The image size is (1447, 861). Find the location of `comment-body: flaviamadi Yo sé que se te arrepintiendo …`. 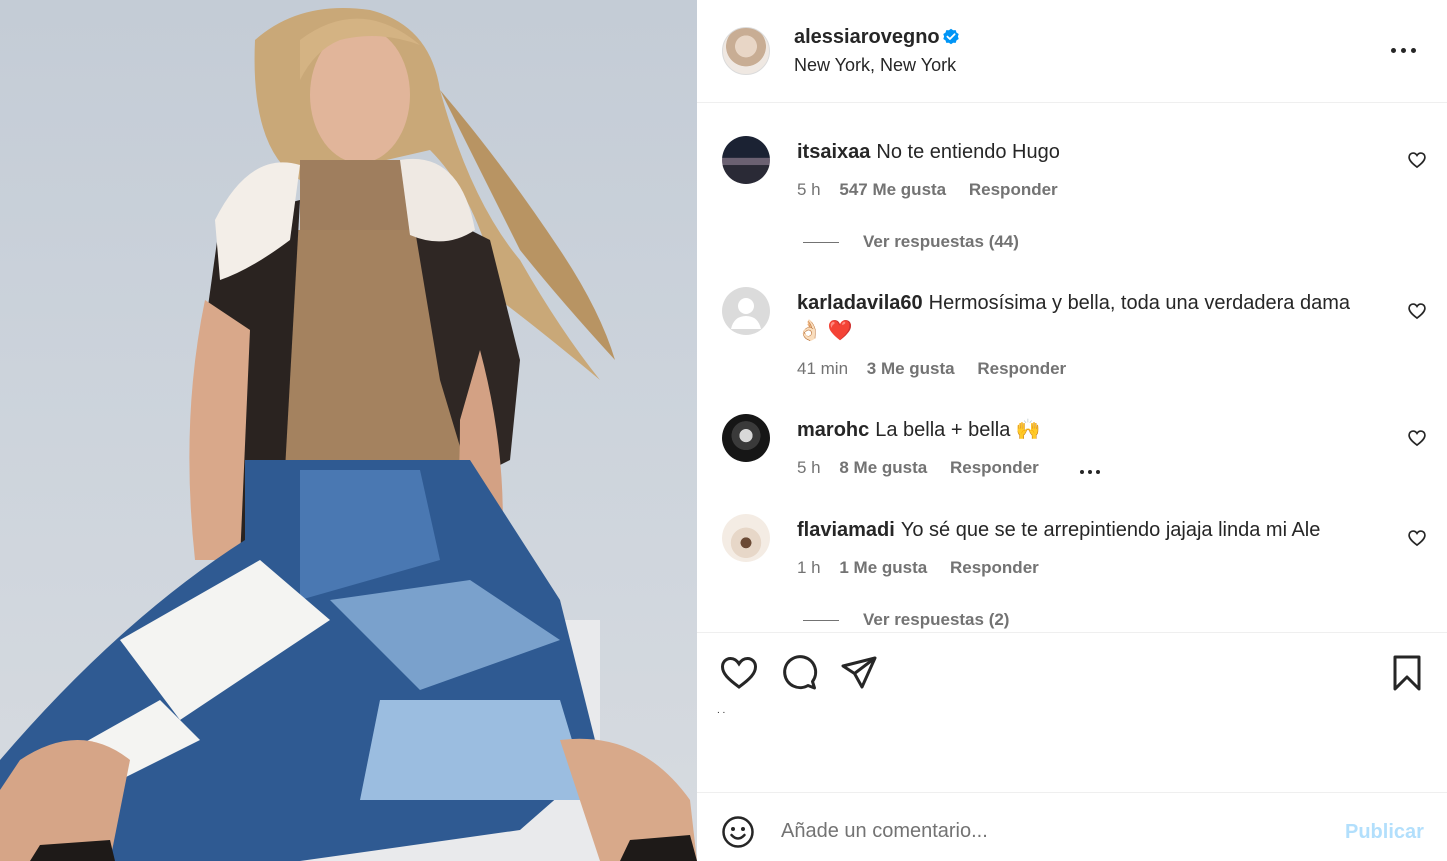

comment-body: flaviamadi Yo sé que se te arrepintiendo … is located at coordinates (1097, 530).